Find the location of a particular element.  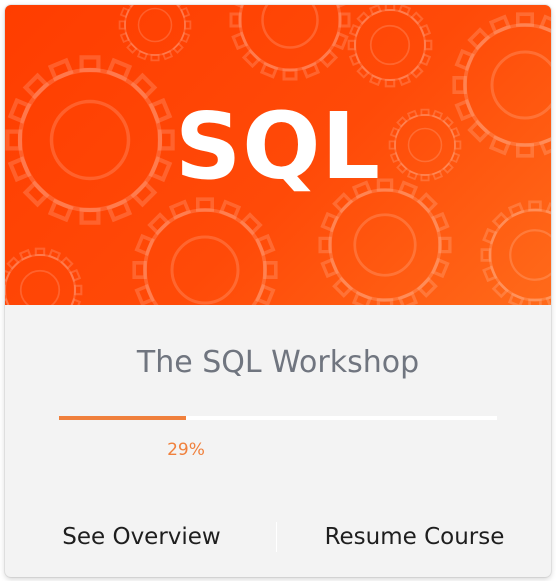

progress-bar-fill is located at coordinates (123, 418).